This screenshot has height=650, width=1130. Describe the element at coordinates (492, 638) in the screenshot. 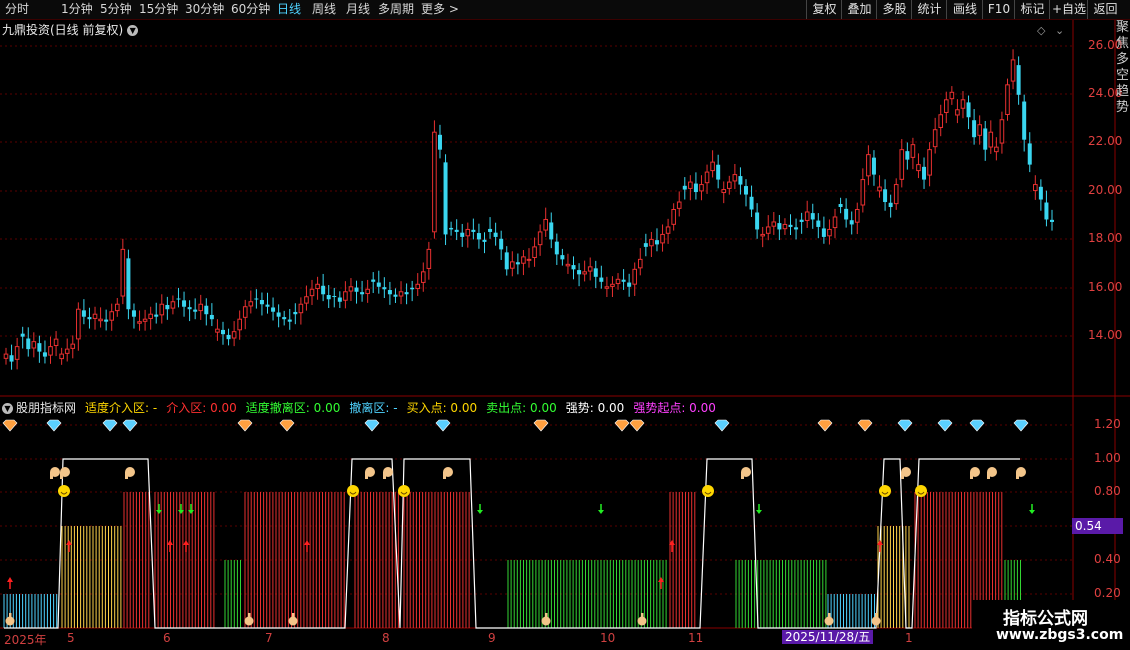

I see `date-tick: 9` at that location.